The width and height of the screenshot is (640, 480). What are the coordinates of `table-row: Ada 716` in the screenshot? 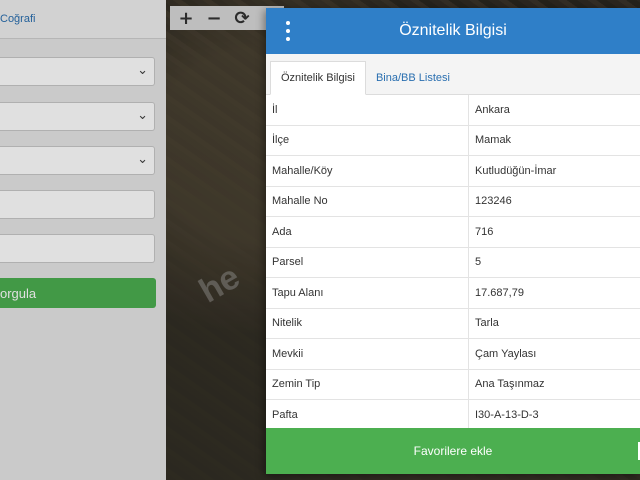 It's located at (453, 232).